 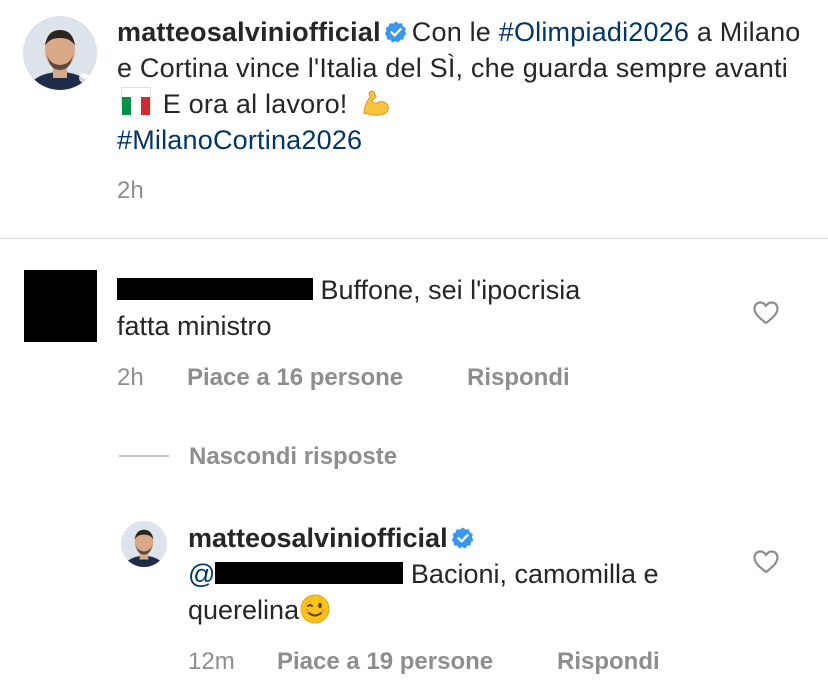 I want to click on reply-author-avatar, so click(x=144, y=544).